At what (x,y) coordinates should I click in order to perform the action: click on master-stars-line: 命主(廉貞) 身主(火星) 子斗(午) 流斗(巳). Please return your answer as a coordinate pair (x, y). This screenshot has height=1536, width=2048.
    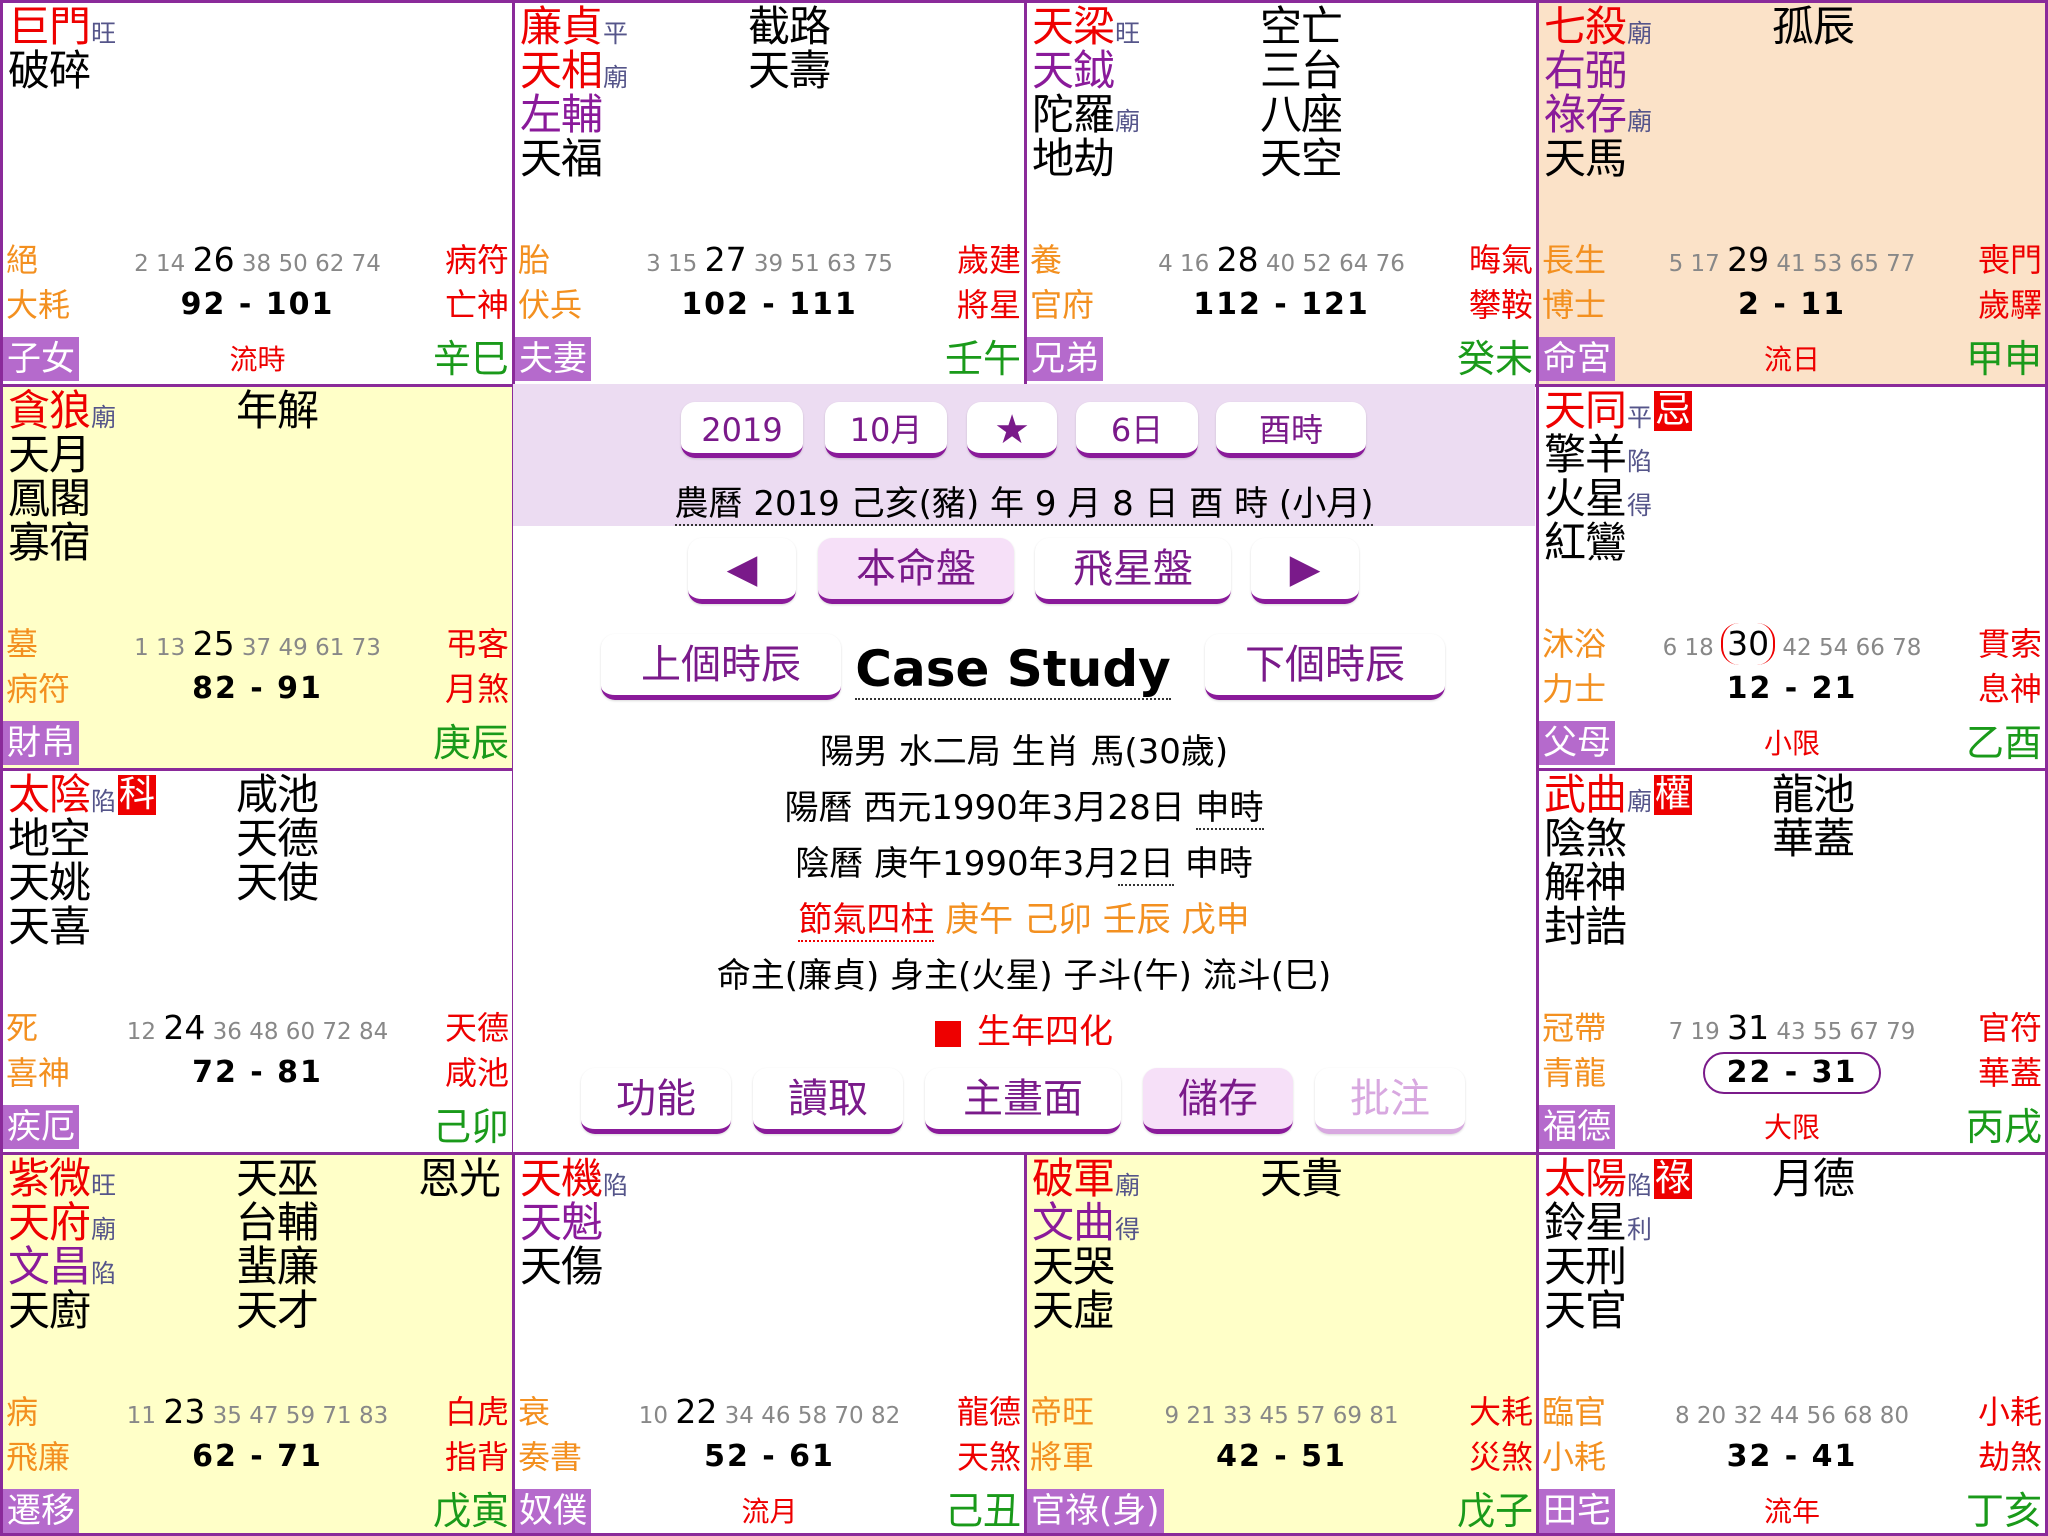
    Looking at the image, I should click on (1024, 976).